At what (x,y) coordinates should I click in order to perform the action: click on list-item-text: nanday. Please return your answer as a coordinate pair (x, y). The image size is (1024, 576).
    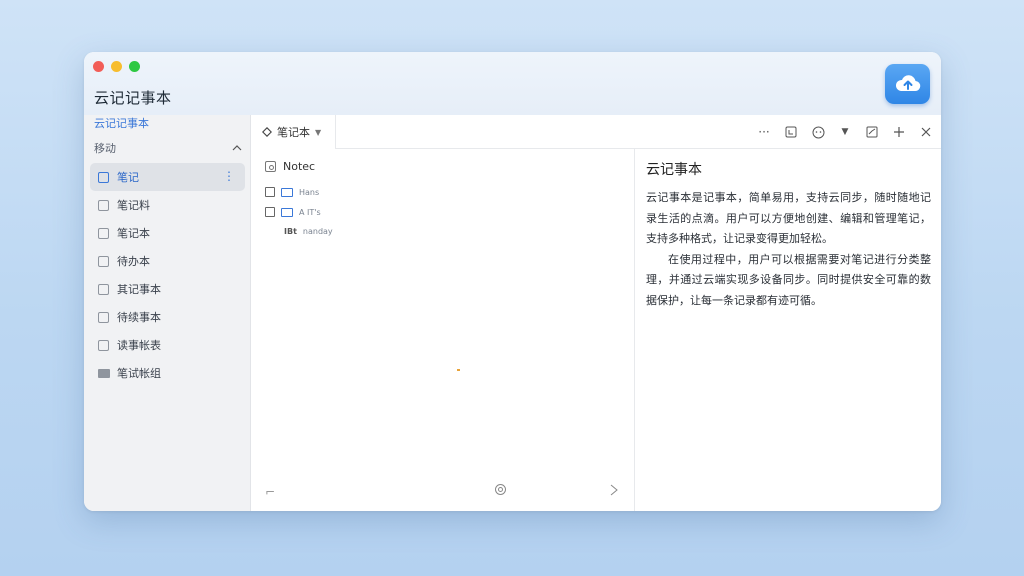
    Looking at the image, I should click on (317, 231).